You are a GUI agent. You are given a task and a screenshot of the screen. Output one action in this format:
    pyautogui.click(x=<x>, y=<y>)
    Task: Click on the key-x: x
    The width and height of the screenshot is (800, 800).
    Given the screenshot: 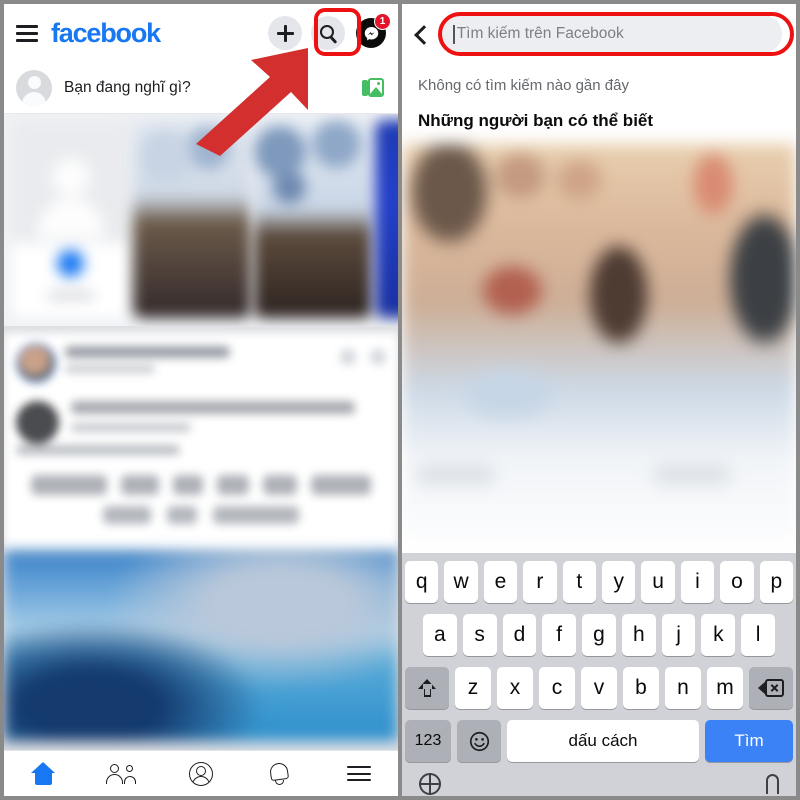 What is the action you would take?
    pyautogui.click(x=515, y=688)
    